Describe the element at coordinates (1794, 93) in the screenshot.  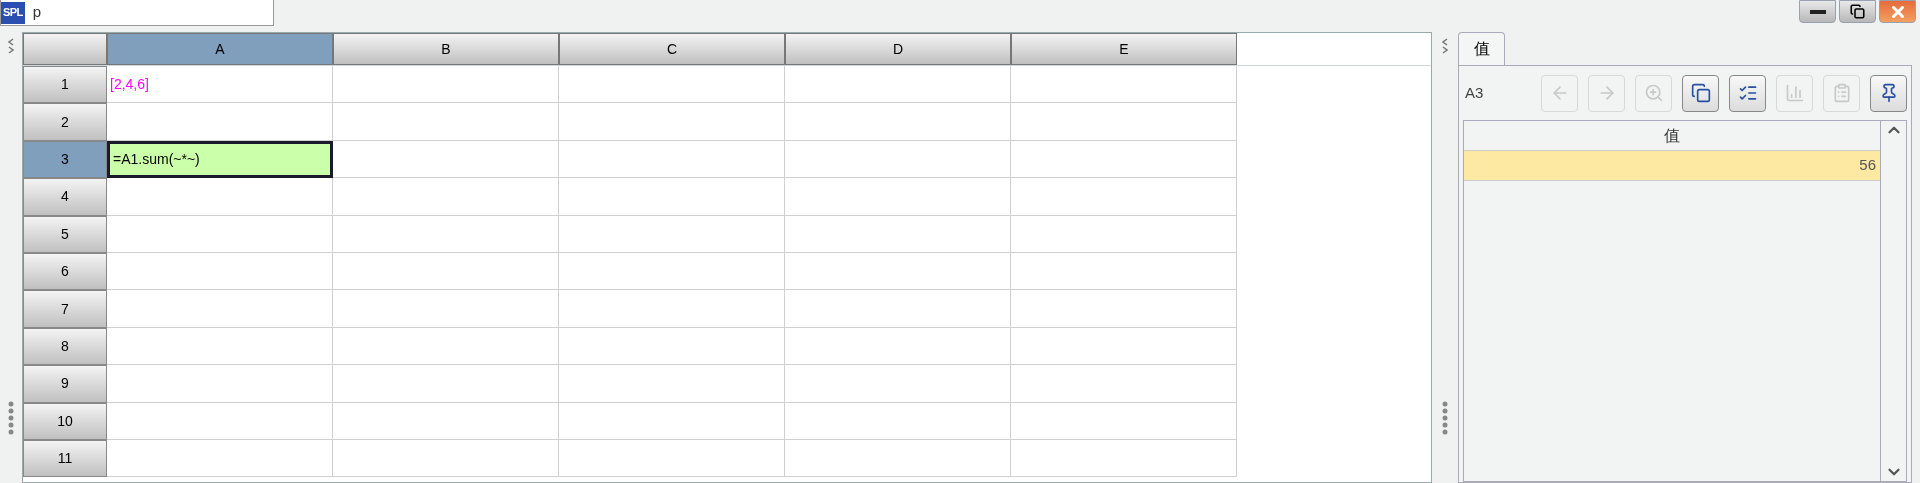
I see `bar-chart-icon` at that location.